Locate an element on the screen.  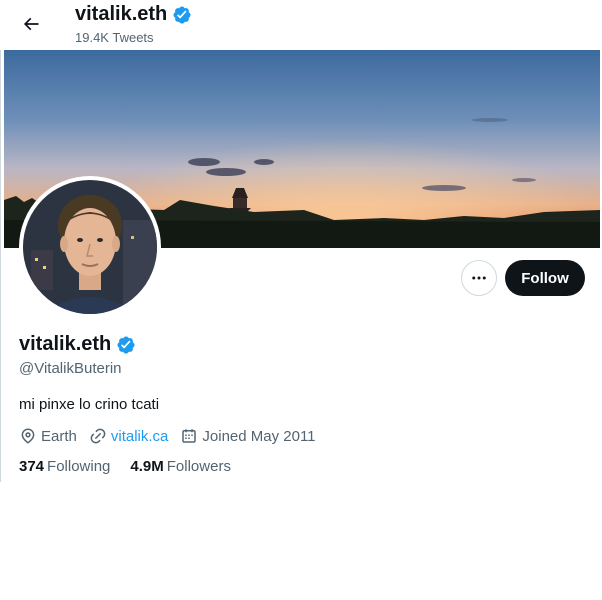
location-text: Earth is located at coordinates (59, 436).